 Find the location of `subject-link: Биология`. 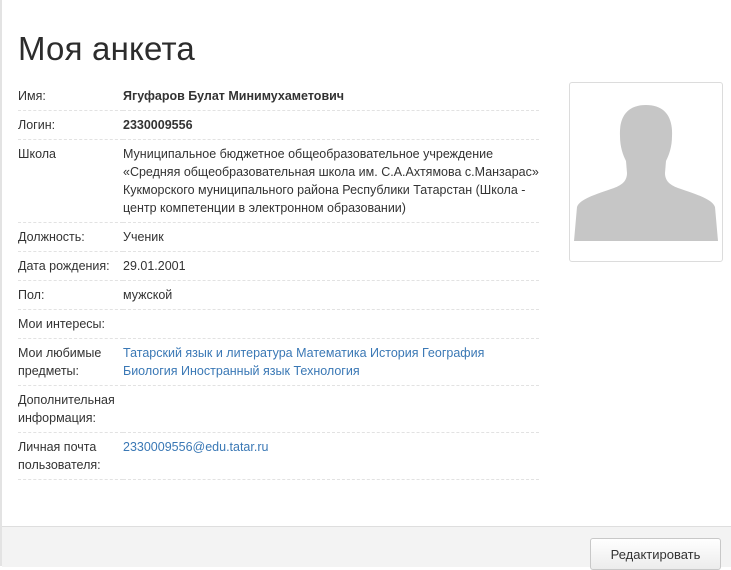

subject-link: Биология is located at coordinates (150, 371).